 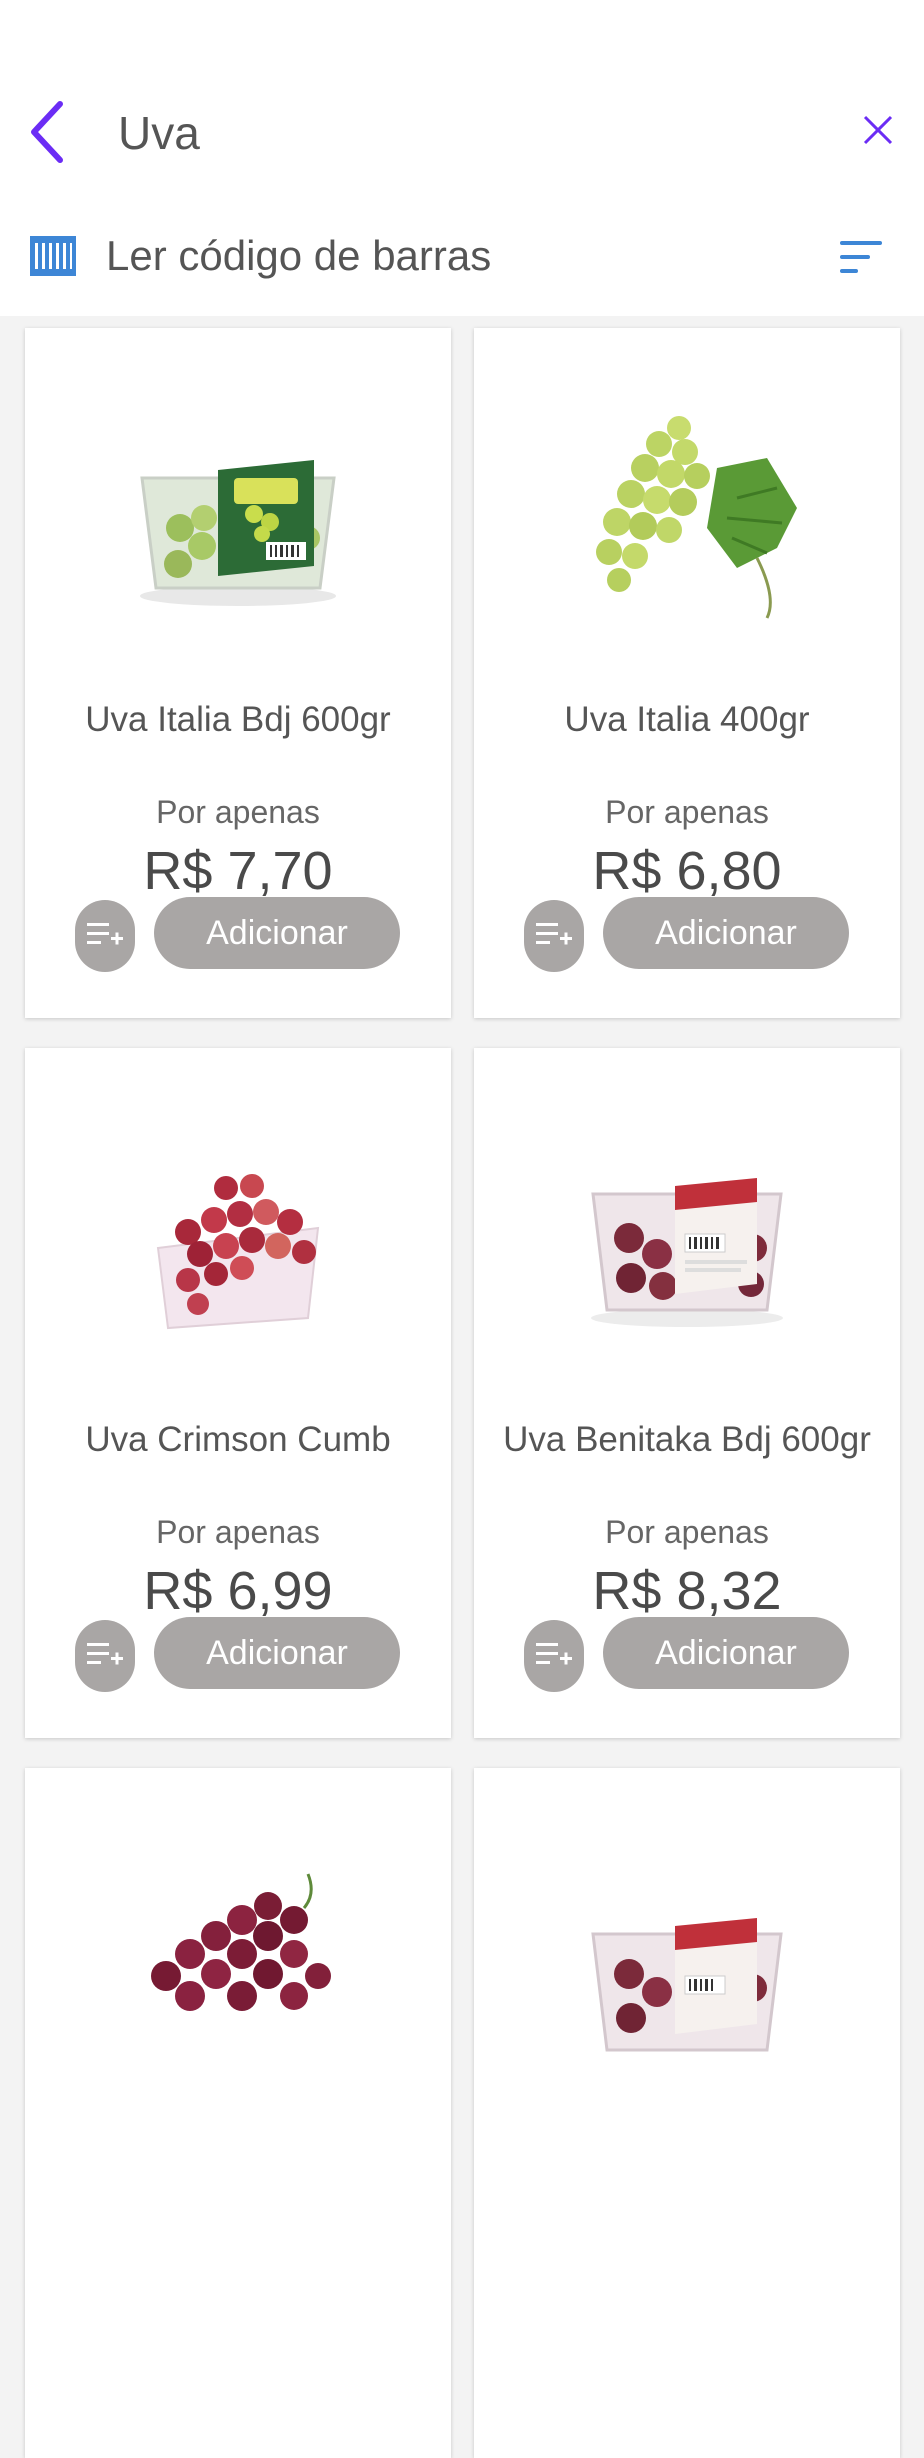 I want to click on back-button, so click(x=48, y=132).